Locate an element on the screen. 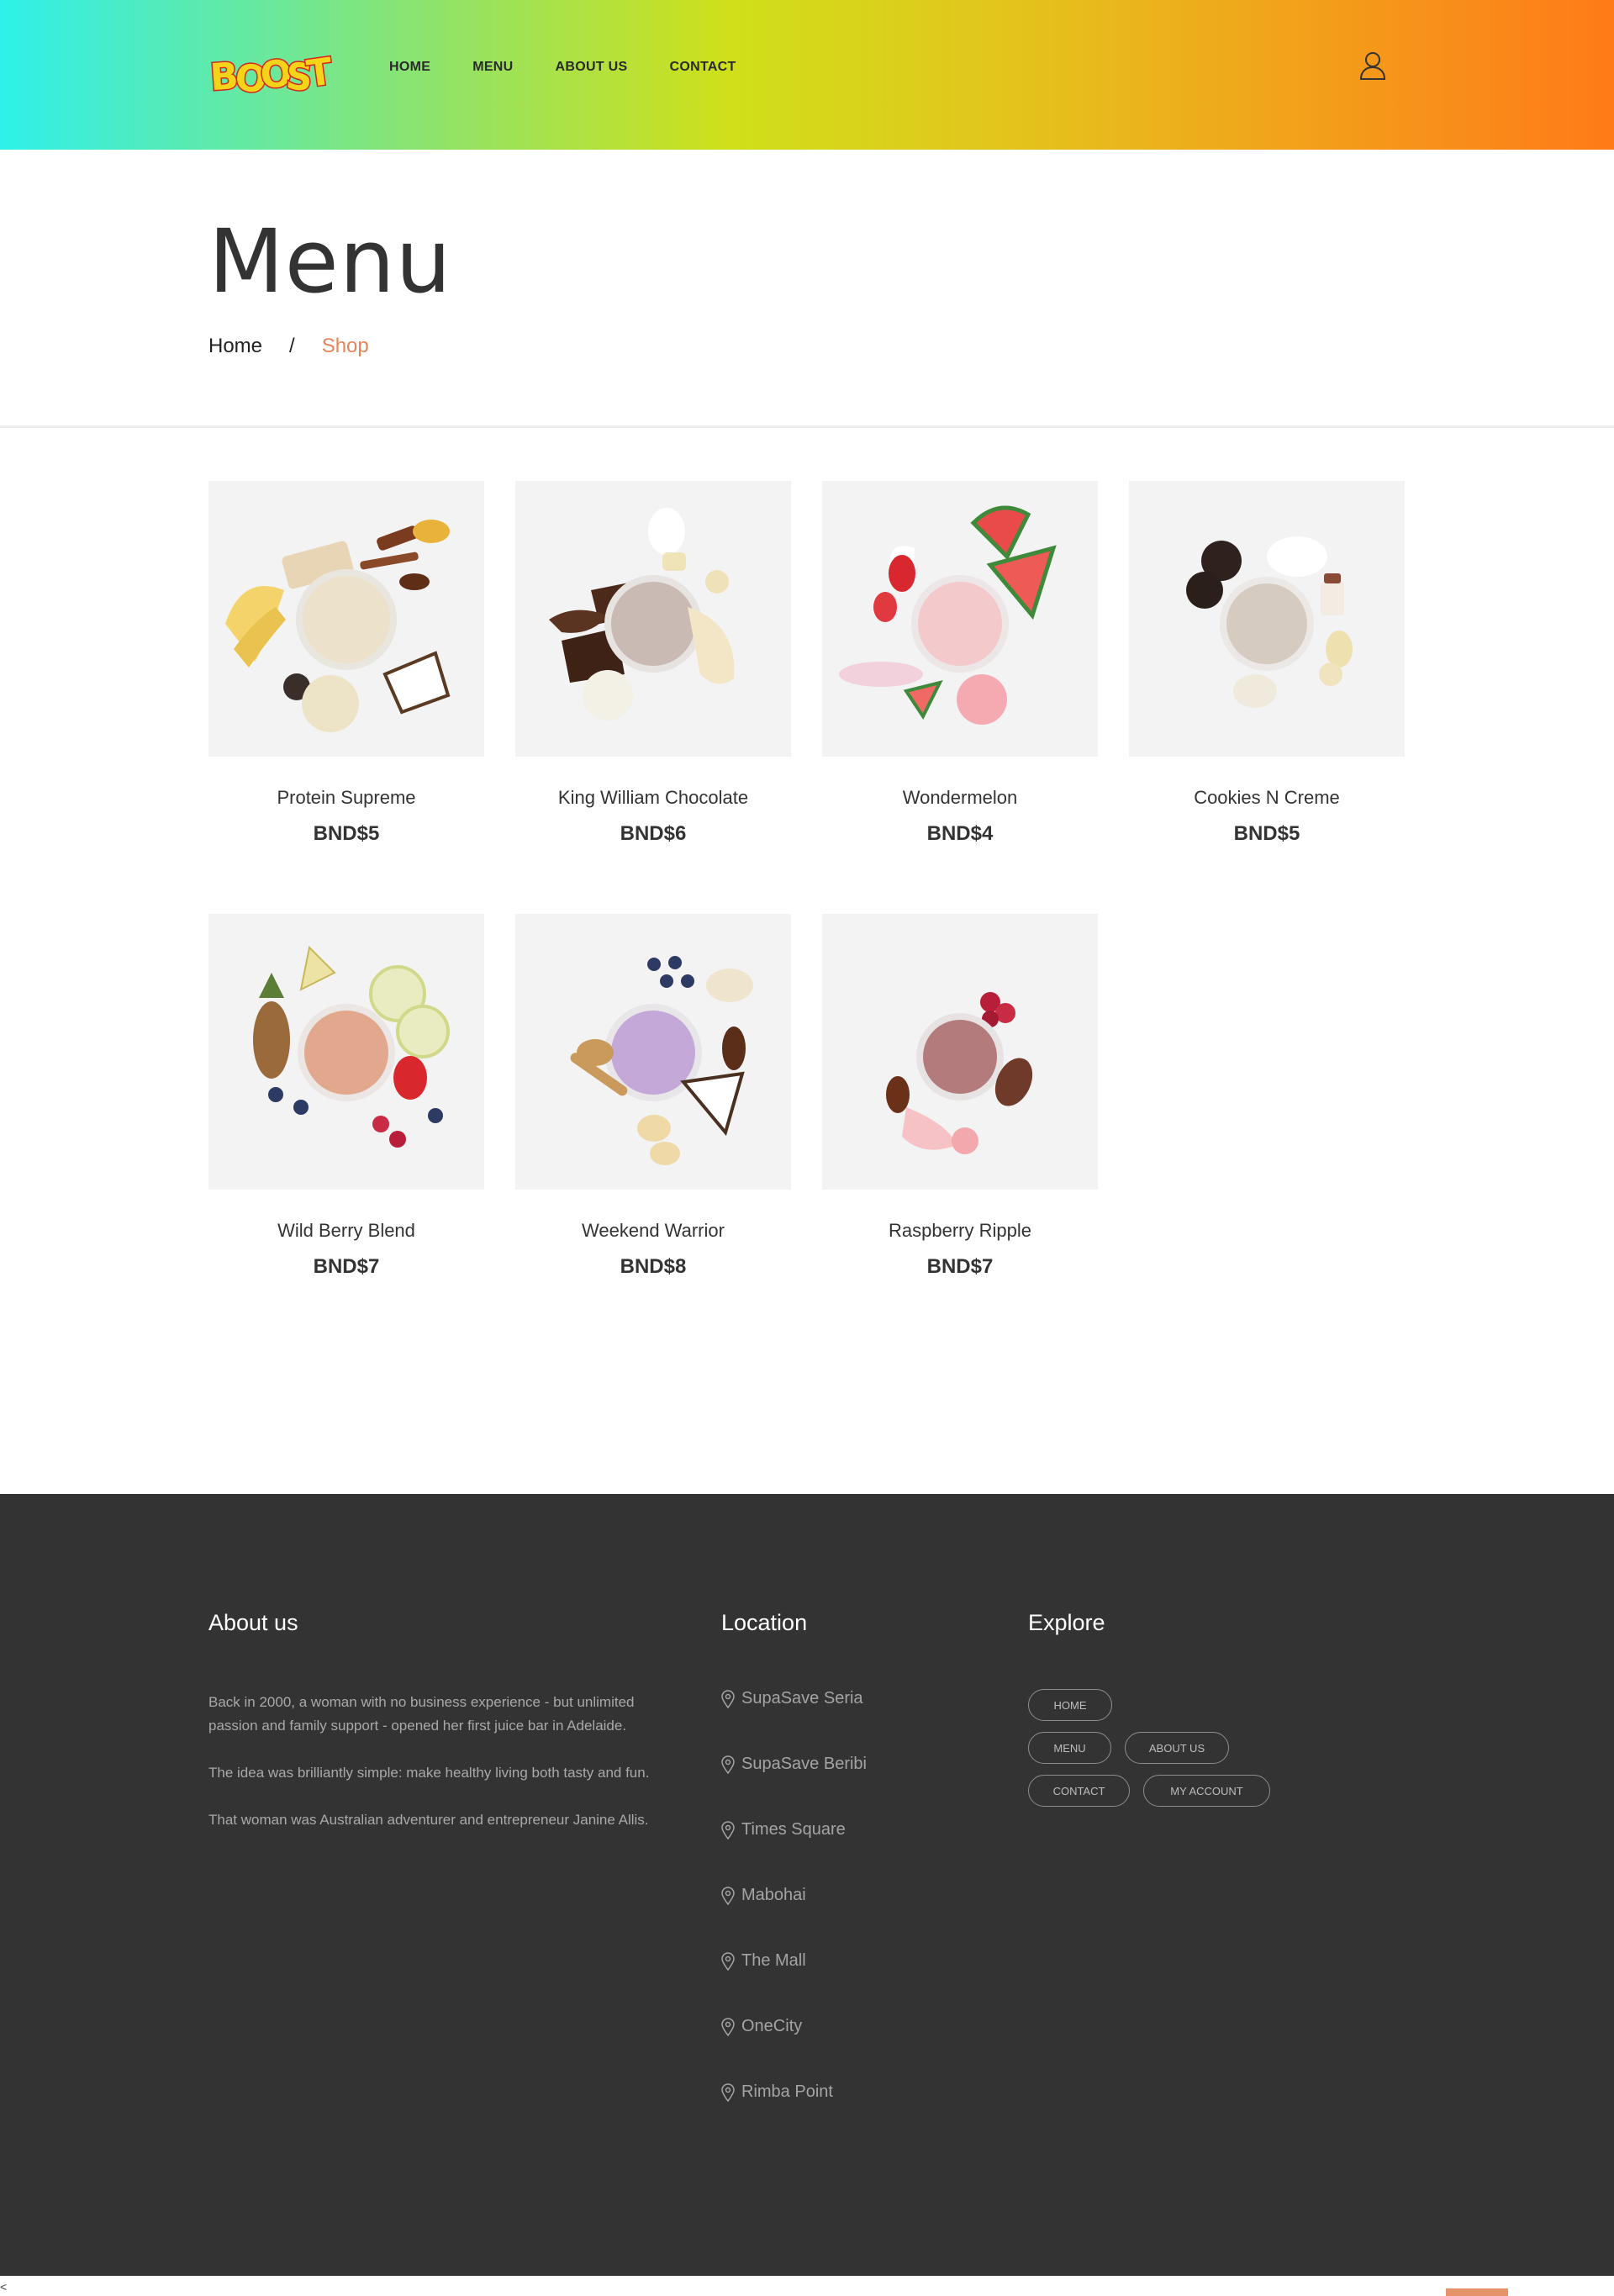 This screenshot has height=2296, width=1614. location-label: SupaSave Seria is located at coordinates (802, 1698).